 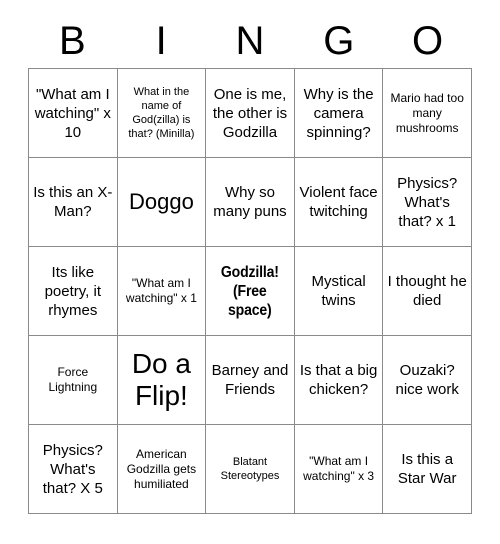 I want to click on bingo-cell-label: Do a Flip!, so click(x=161, y=379).